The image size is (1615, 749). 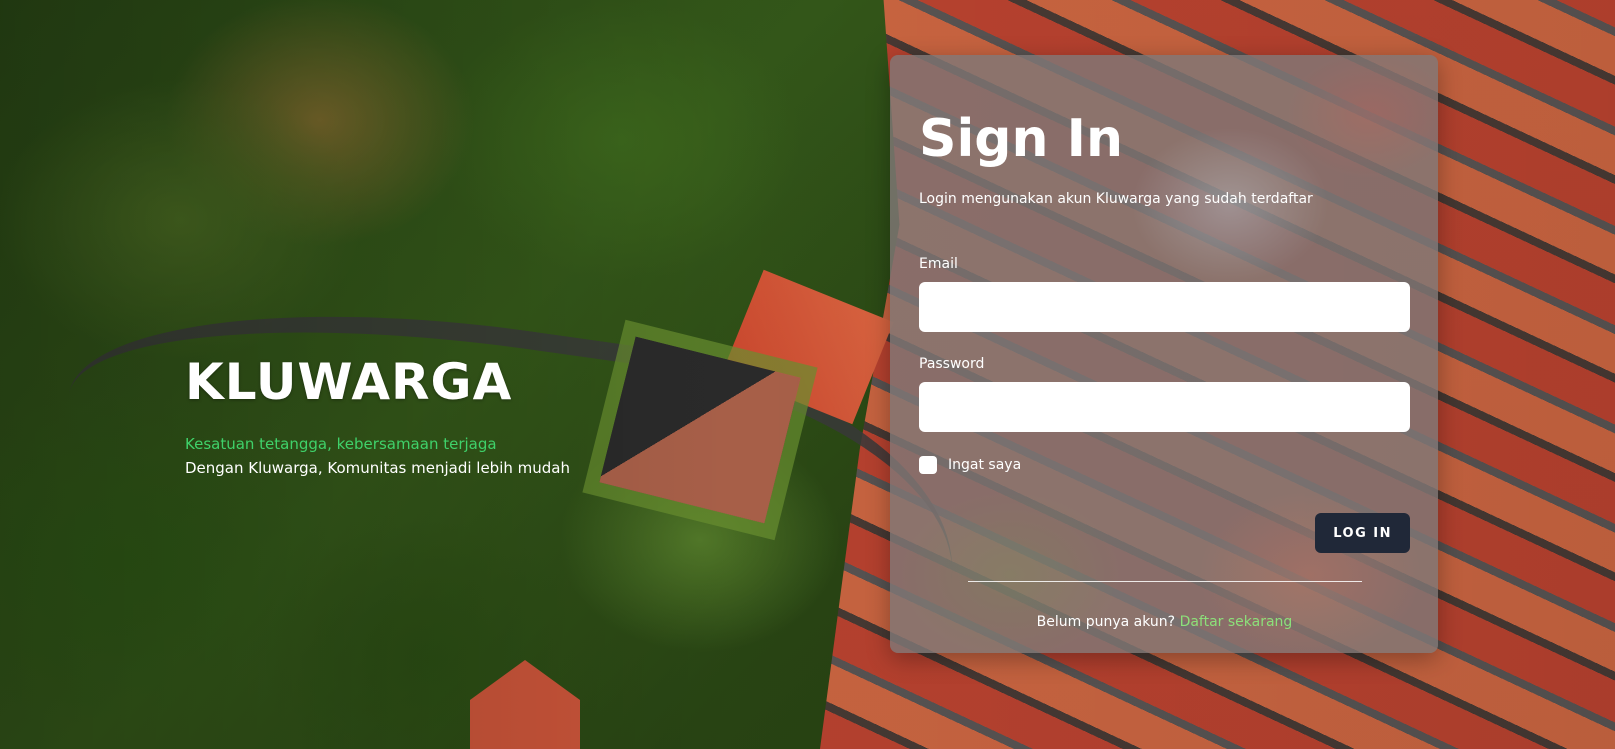 I want to click on remember-me: Ingat saya, so click(x=1164, y=465).